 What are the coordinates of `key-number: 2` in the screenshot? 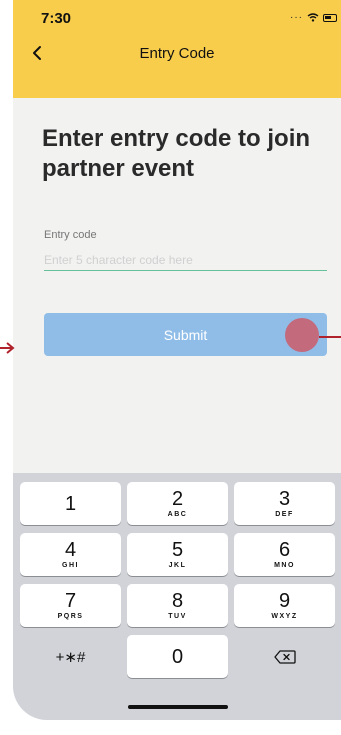 It's located at (177, 499).